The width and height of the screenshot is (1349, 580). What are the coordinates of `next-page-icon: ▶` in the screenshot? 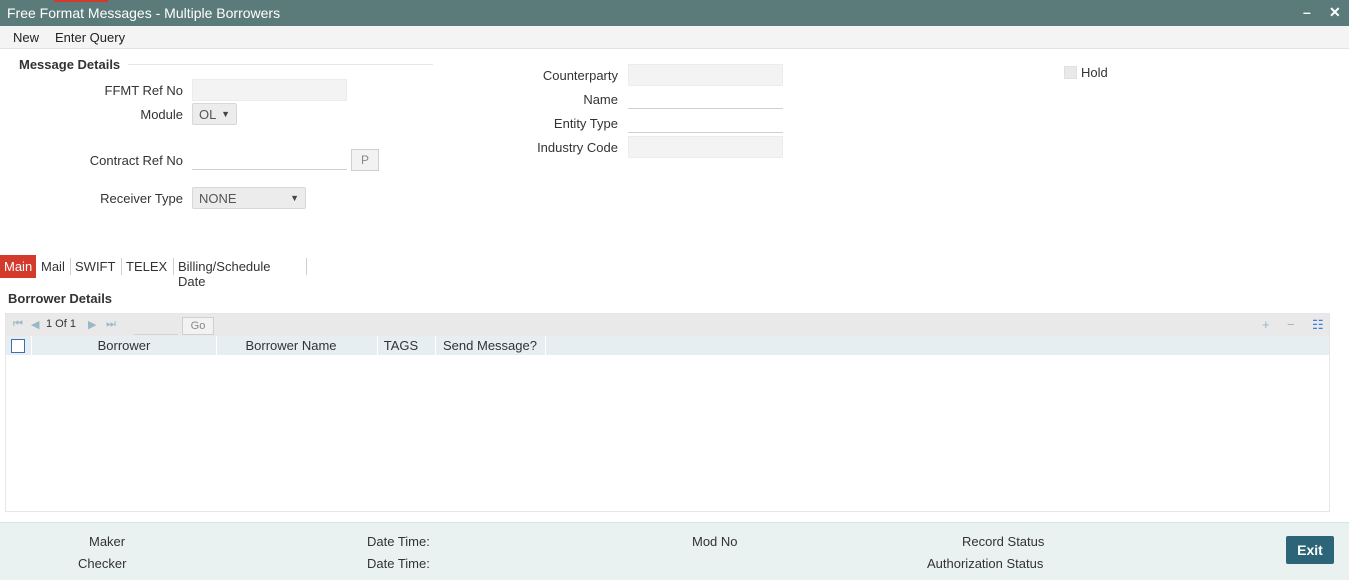 It's located at (92, 324).